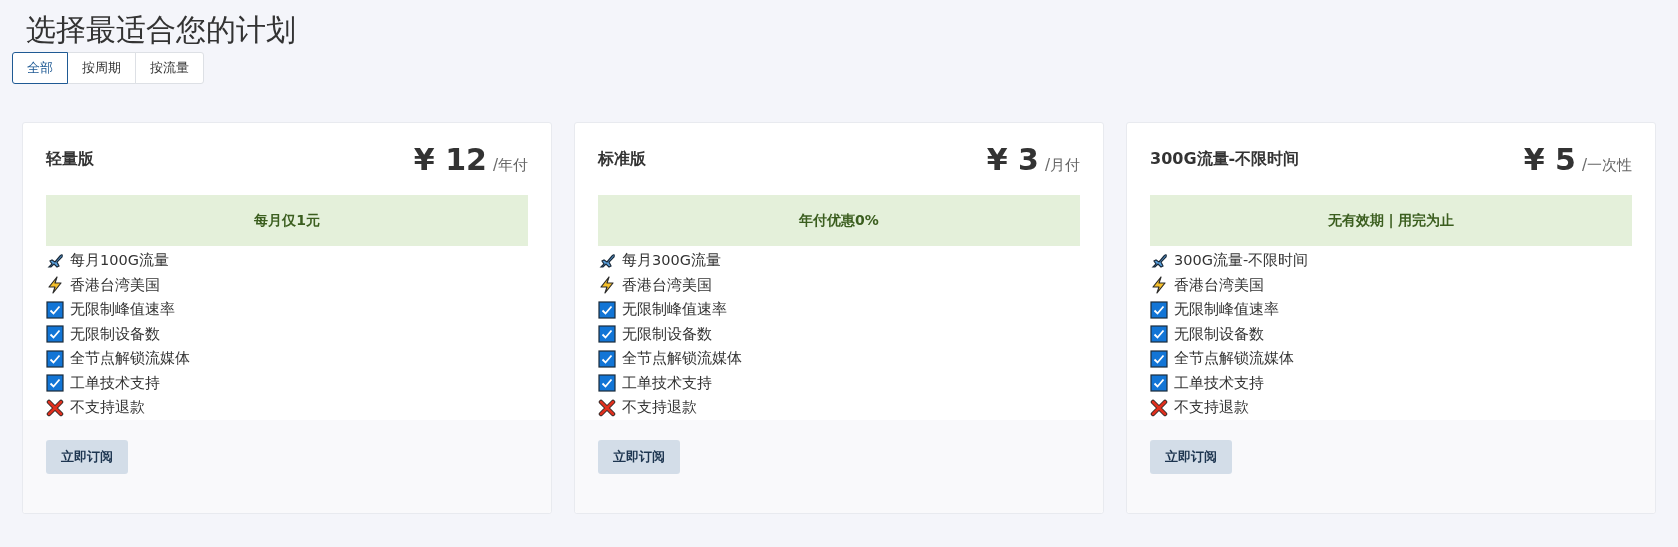 This screenshot has width=1678, height=547. I want to click on promo-banner: 无有效期 | 用完为止, so click(1391, 220).